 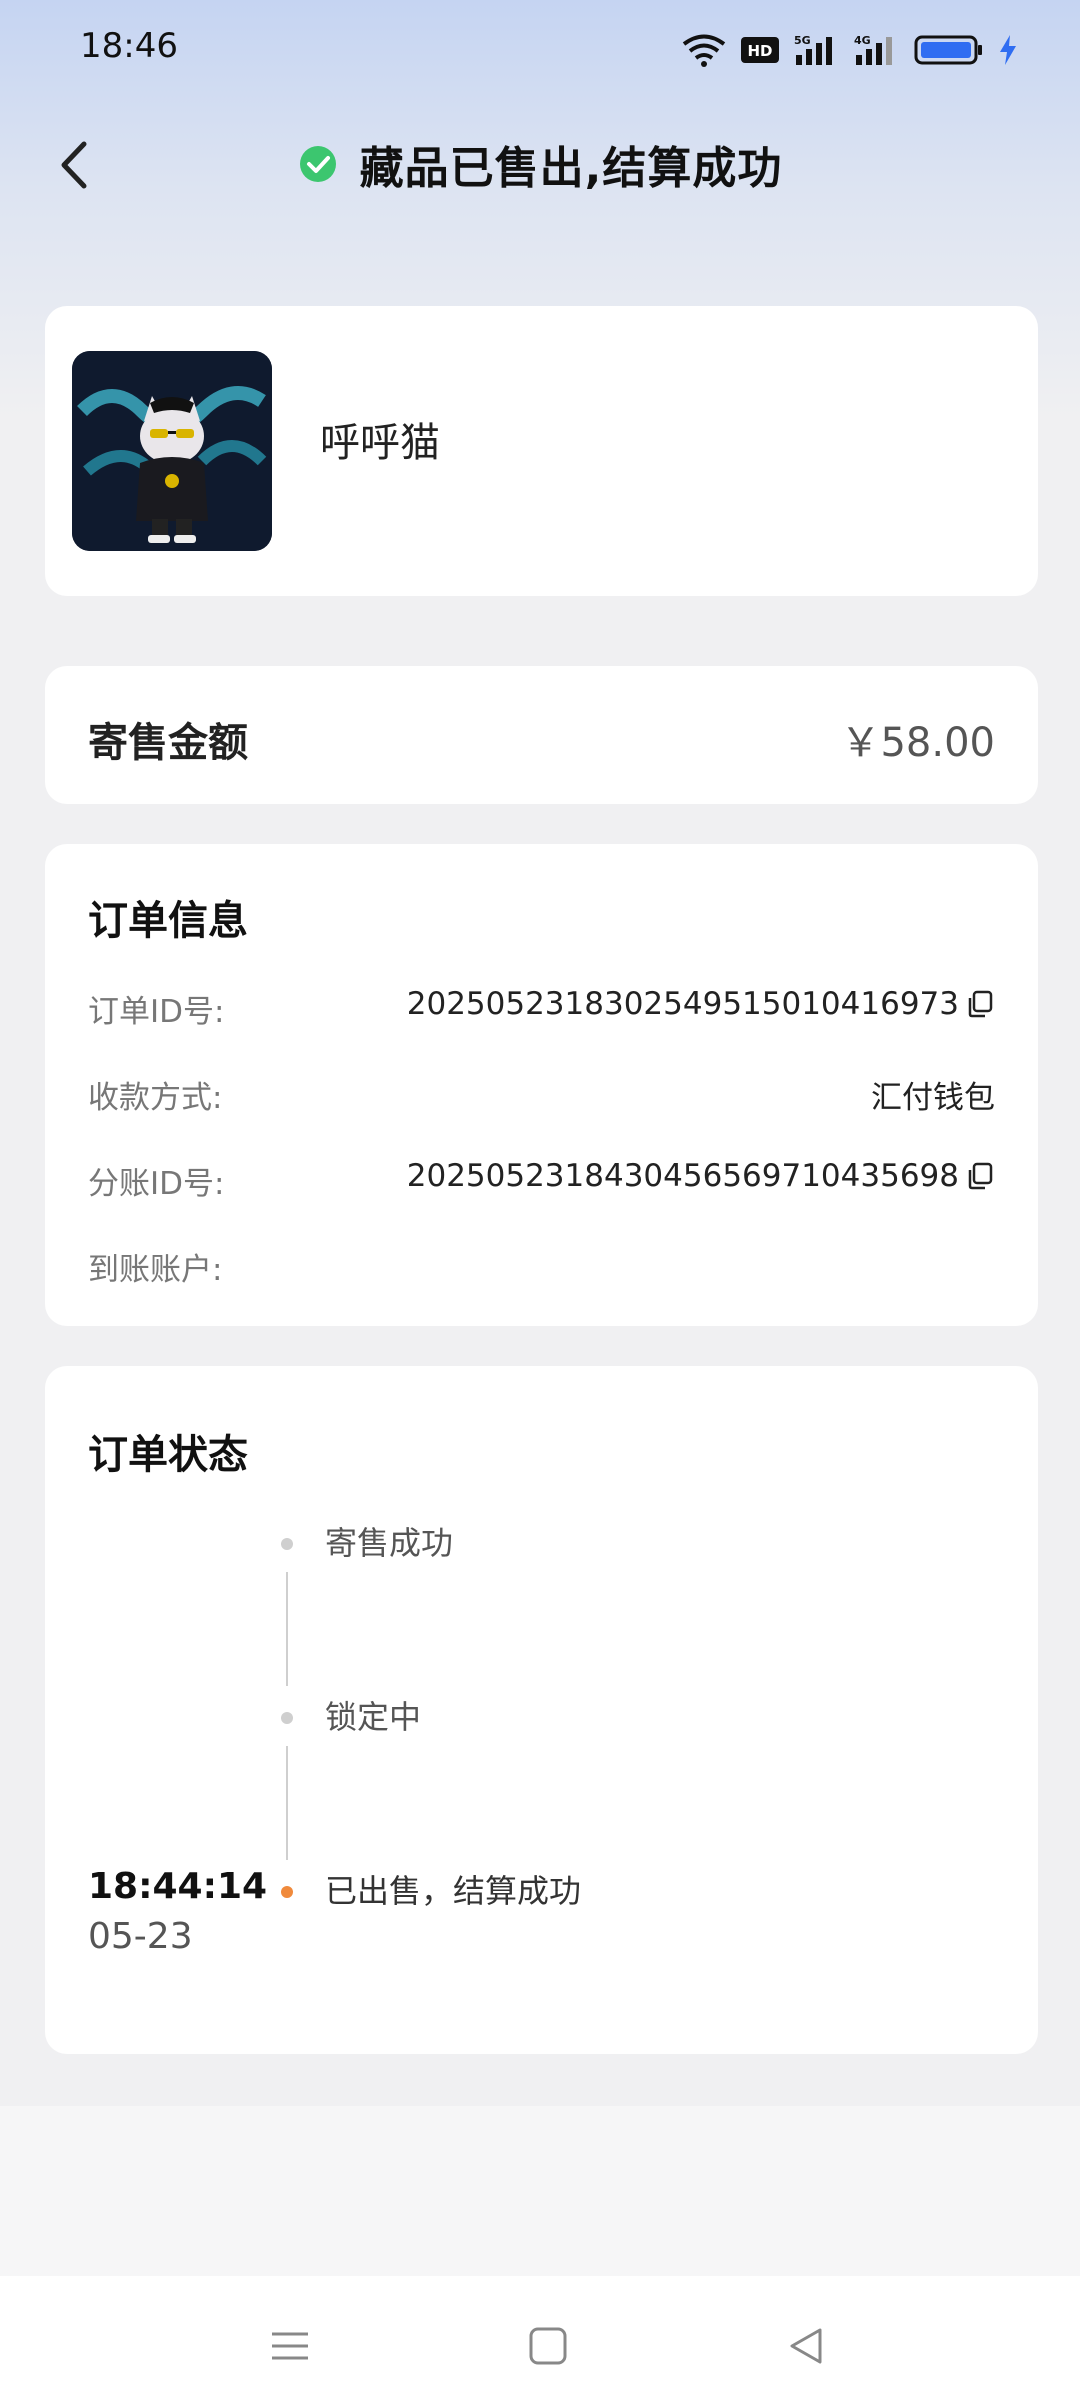 What do you see at coordinates (704, 50) in the screenshot?
I see `wifi-icon` at bounding box center [704, 50].